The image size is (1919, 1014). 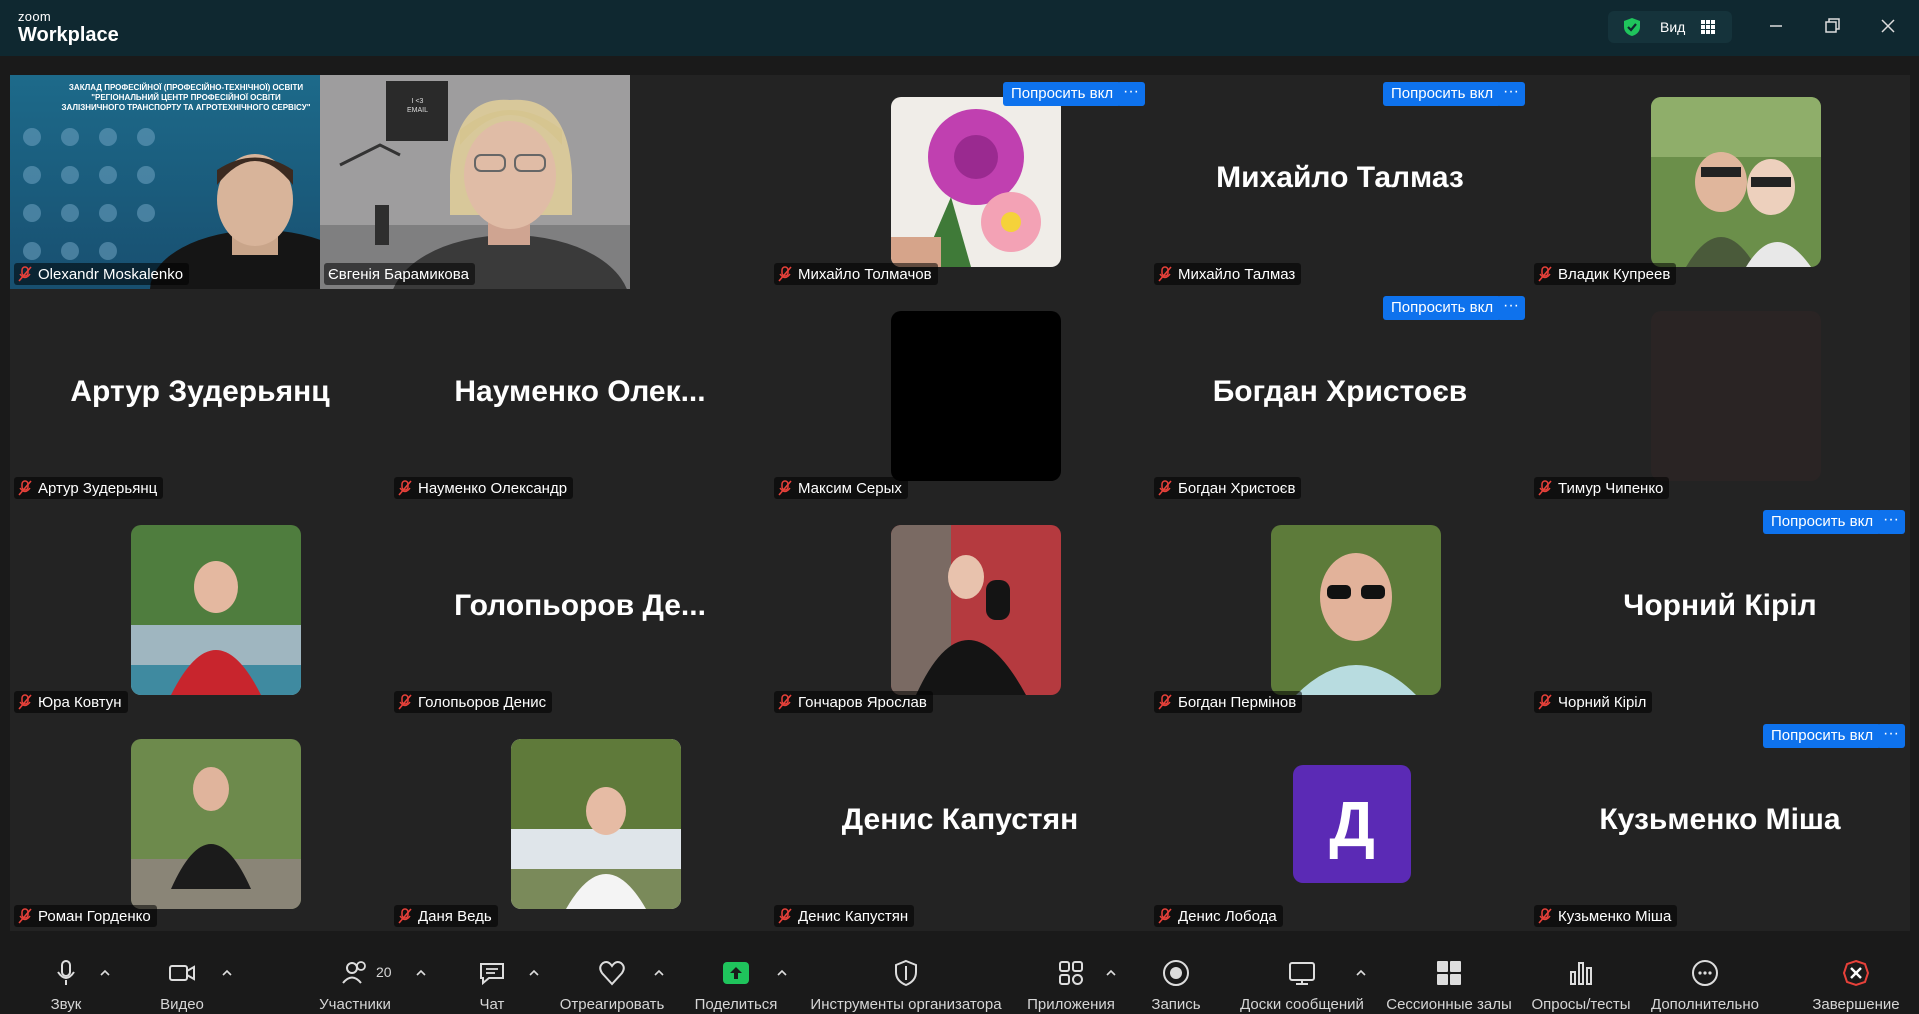 I want to click on view-button: Вид, so click(x=1670, y=27).